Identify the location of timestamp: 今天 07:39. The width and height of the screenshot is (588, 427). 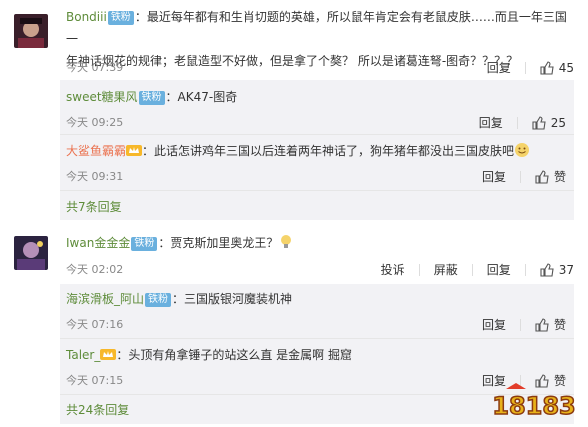
(95, 67).